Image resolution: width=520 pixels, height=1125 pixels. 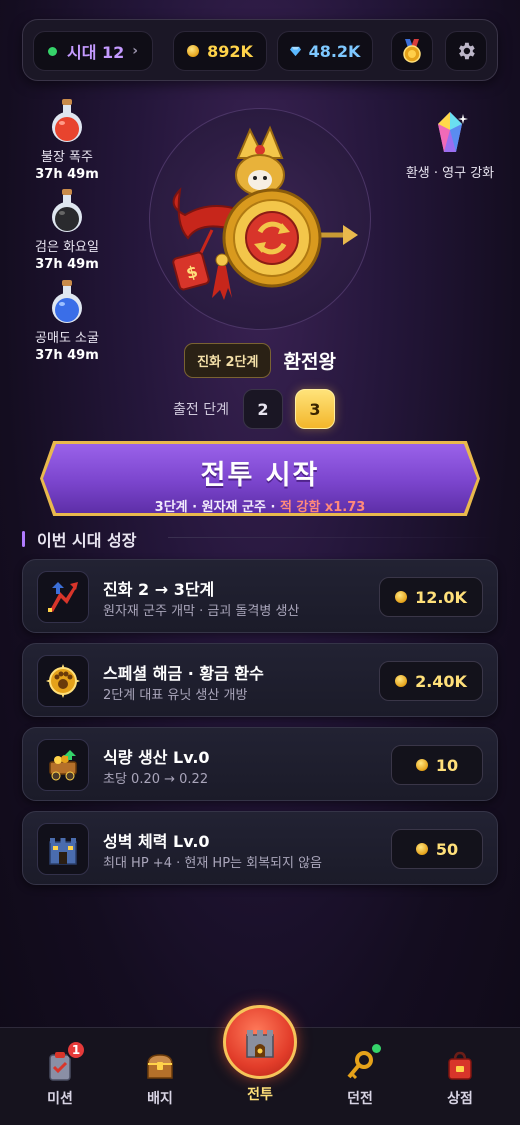 I want to click on section-divider, so click(x=333, y=537).